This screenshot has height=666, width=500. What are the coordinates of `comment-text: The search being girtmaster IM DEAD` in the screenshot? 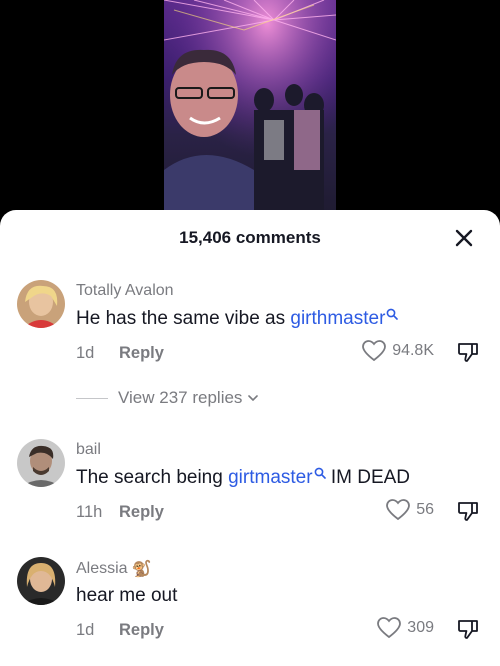 It's located at (243, 477).